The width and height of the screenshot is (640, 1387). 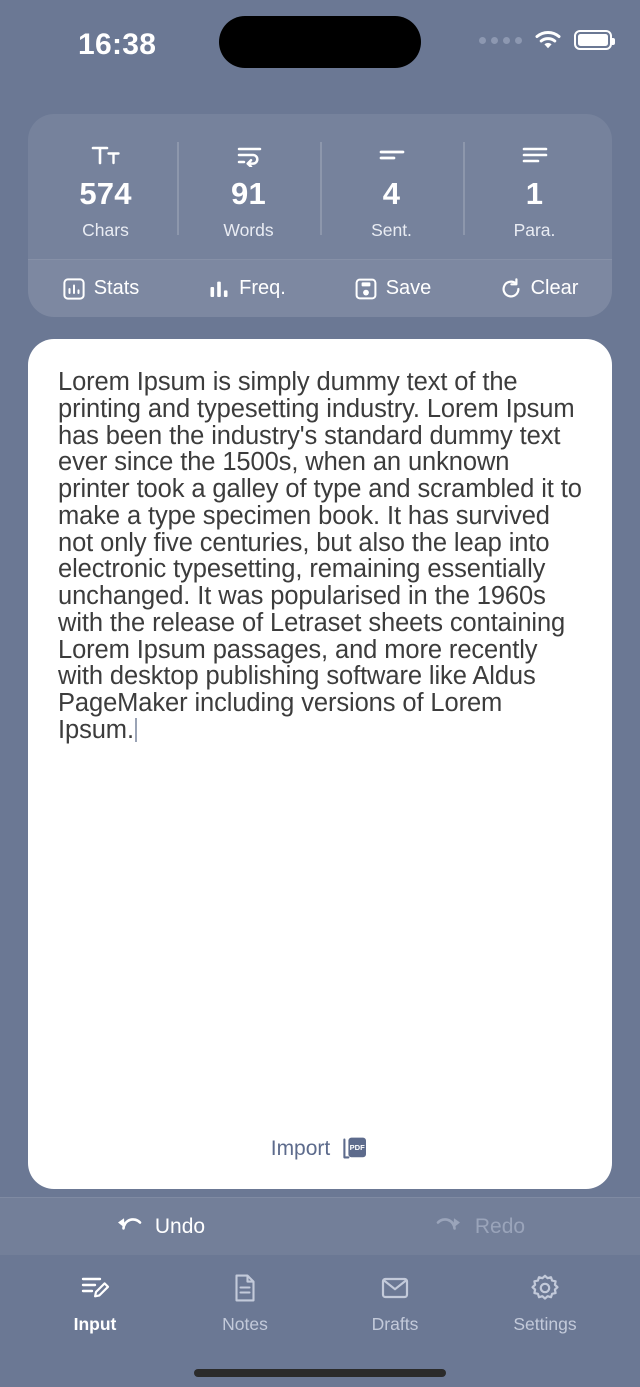 I want to click on action-label: Stats, so click(x=116, y=288).